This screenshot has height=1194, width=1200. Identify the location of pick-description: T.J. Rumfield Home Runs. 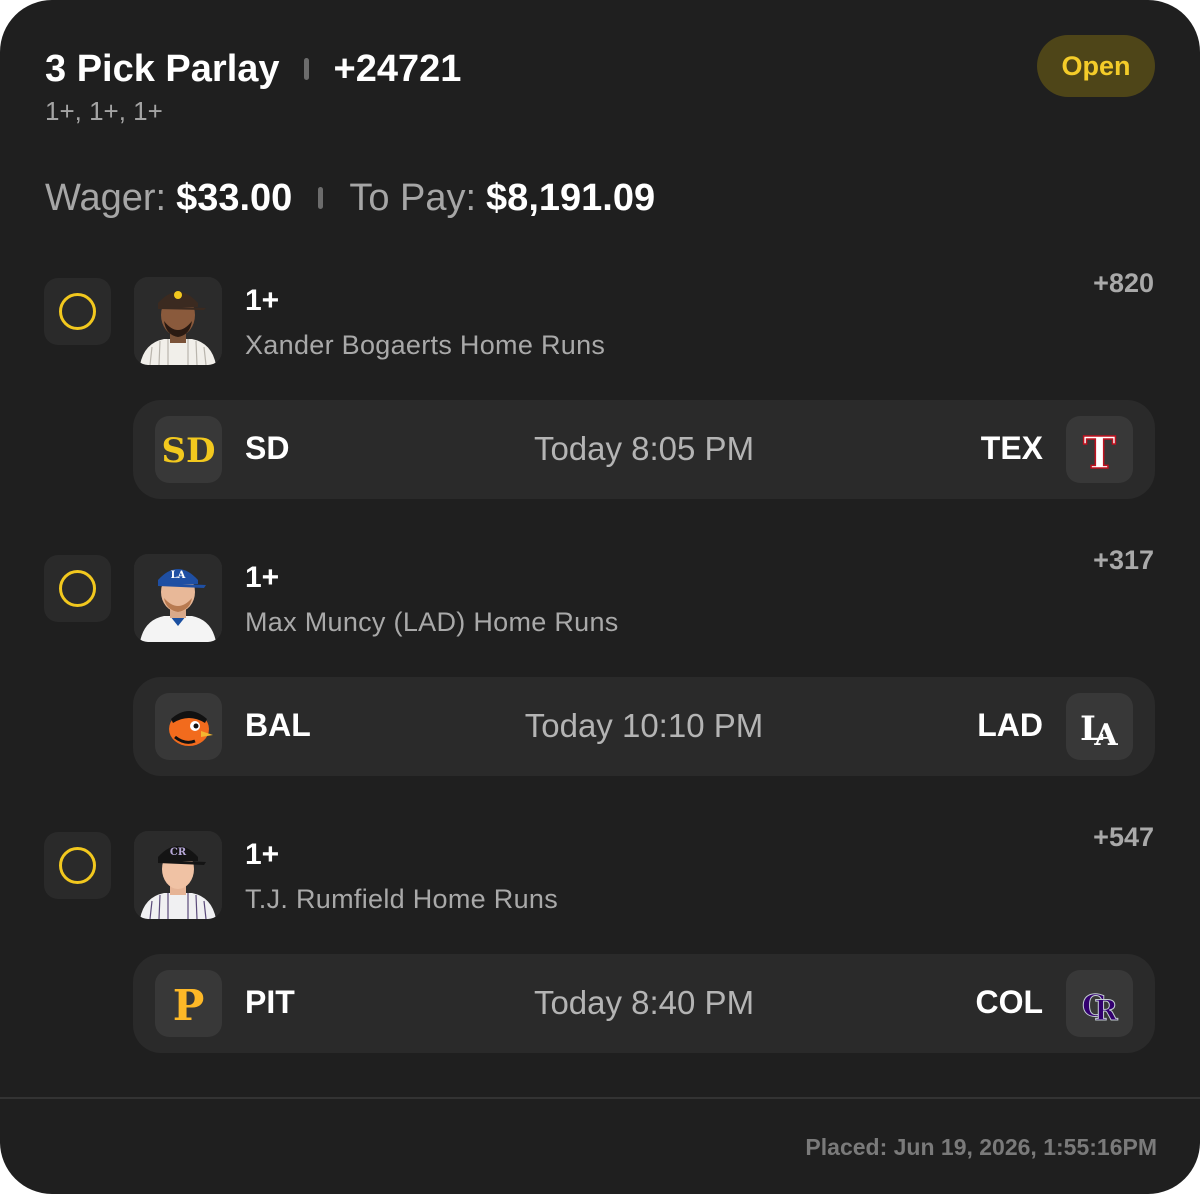
(401, 899).